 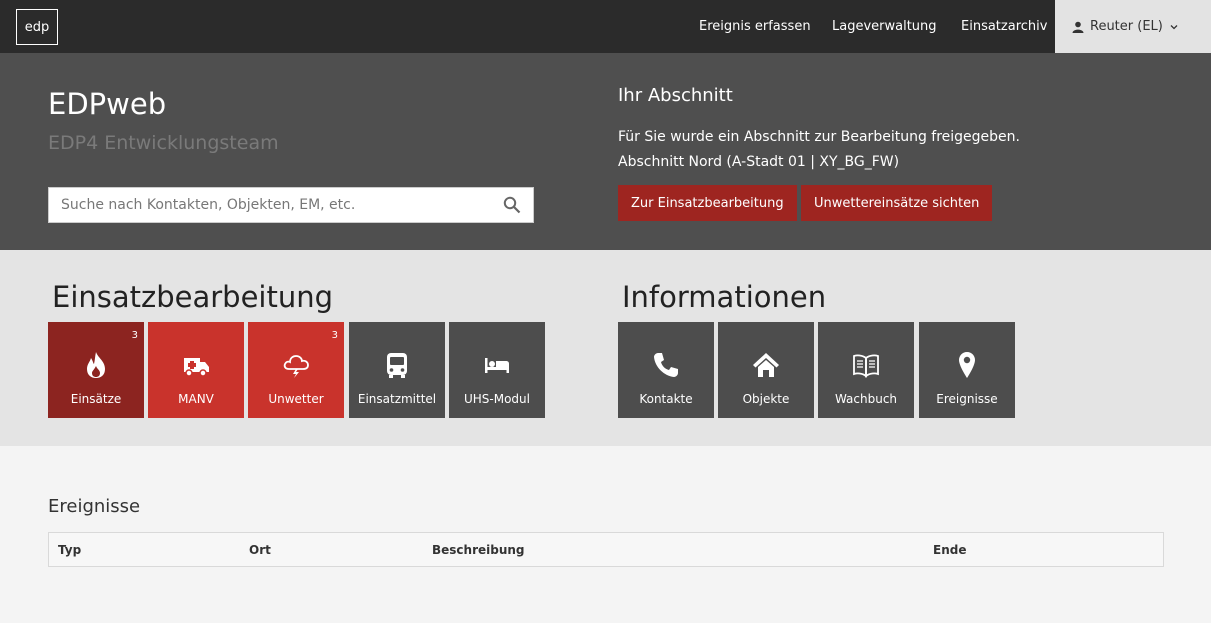 I want to click on vehicle-icon, so click(x=397, y=365).